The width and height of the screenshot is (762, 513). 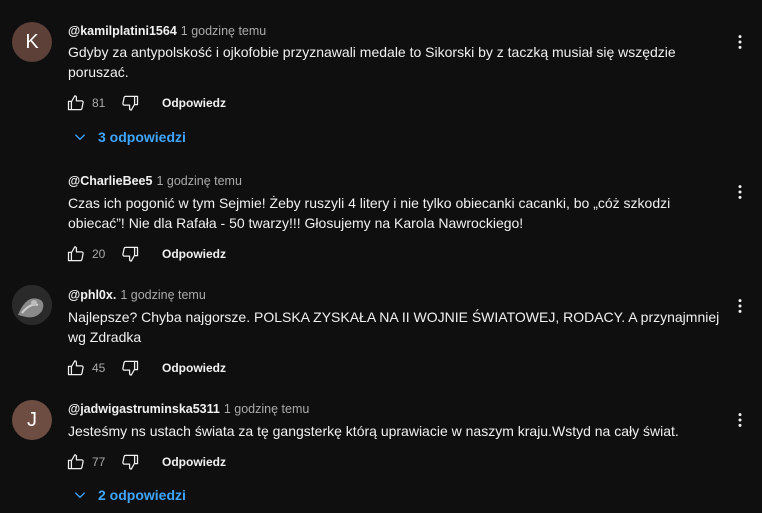 What do you see at coordinates (155, 181) in the screenshot?
I see `comment-header: @CharlieBee5 1 godzinę temu` at bounding box center [155, 181].